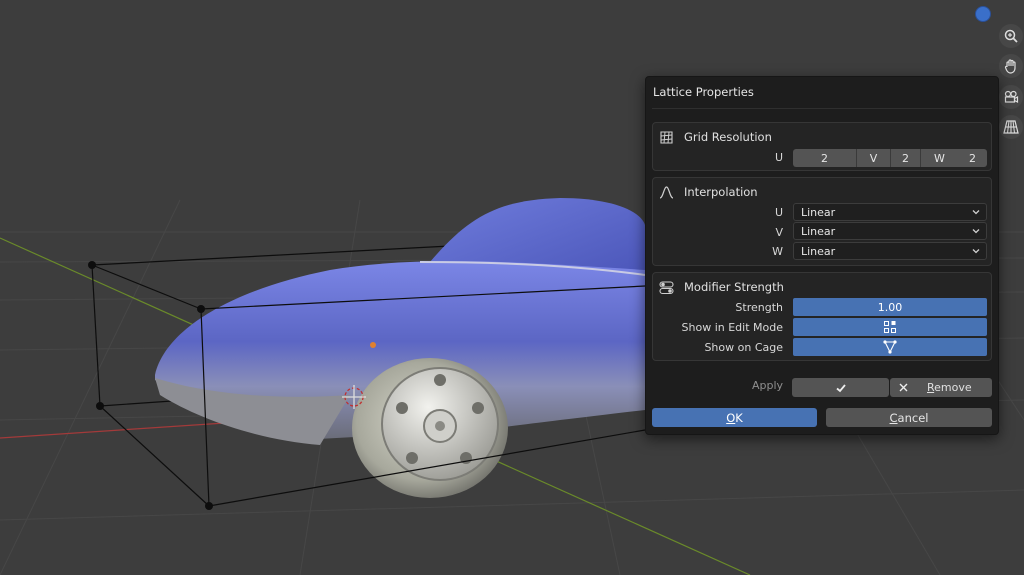 The height and width of the screenshot is (575, 1024). Describe the element at coordinates (373, 345) in the screenshot. I see `origin-point` at that location.